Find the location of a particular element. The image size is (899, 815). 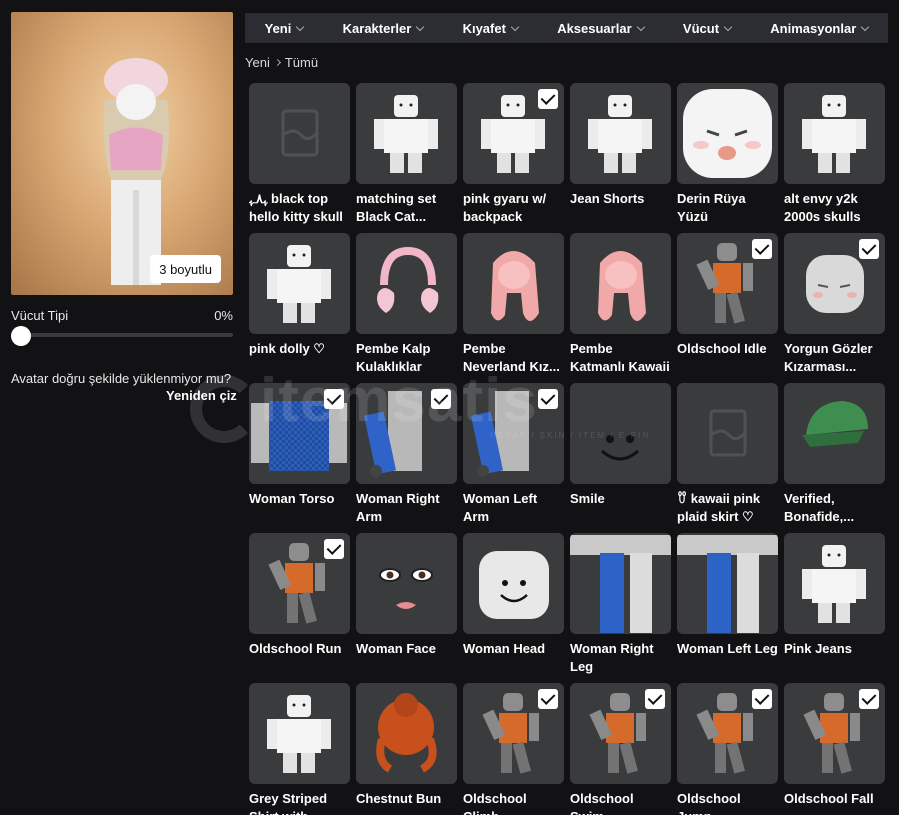

nav-accessories: Aksesuarlar is located at coordinates (601, 28).